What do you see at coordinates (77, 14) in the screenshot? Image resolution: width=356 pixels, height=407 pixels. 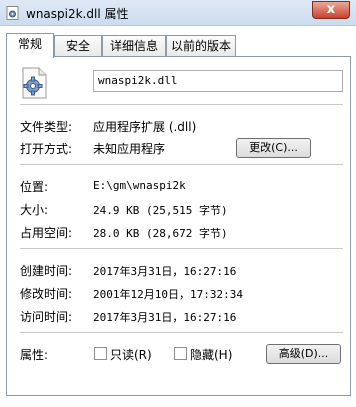 I see `window-title: wnaspi2k.dll 属性` at bounding box center [77, 14].